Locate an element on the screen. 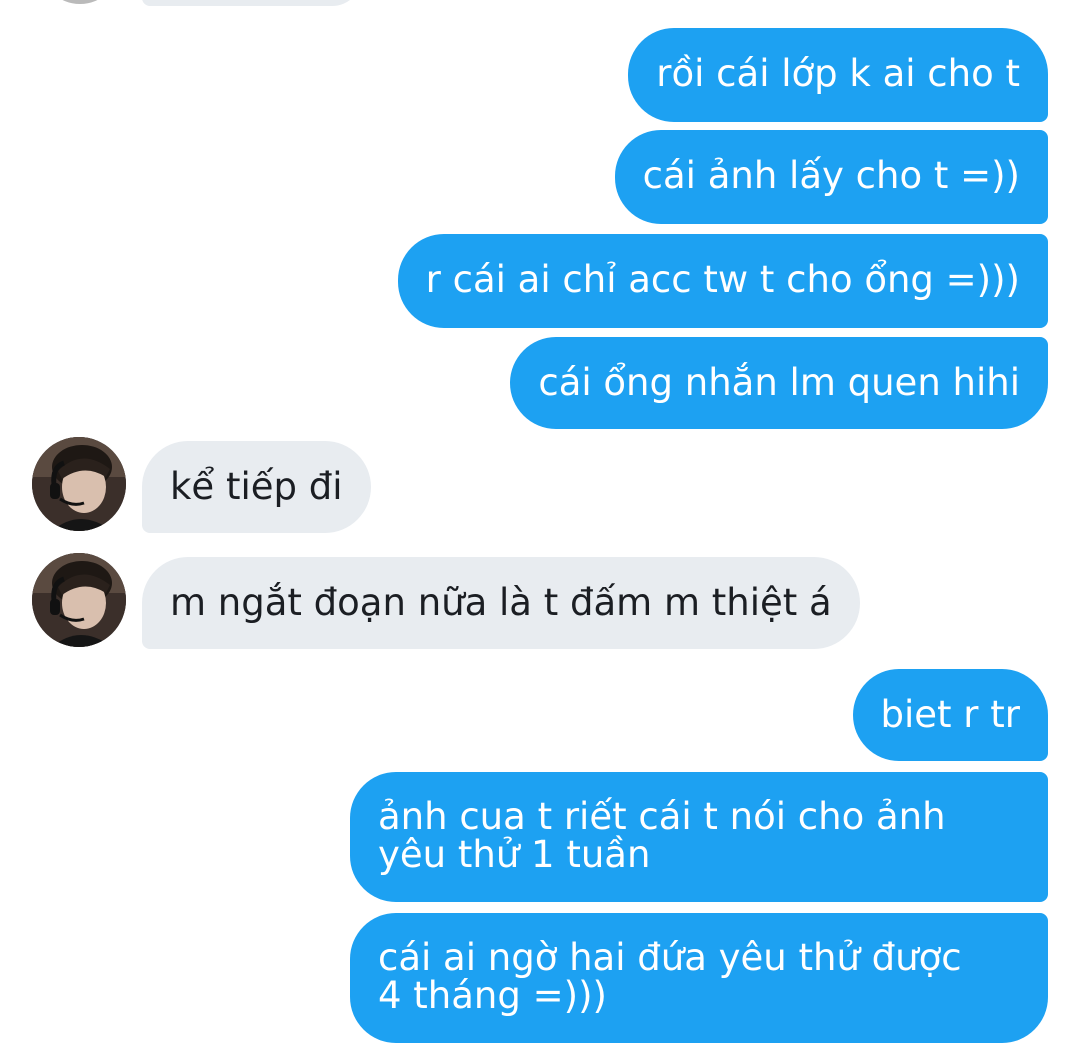  message-bubble-incoming: m ngắt đoạn nữa là t đấm m thiệt á is located at coordinates (501, 603).